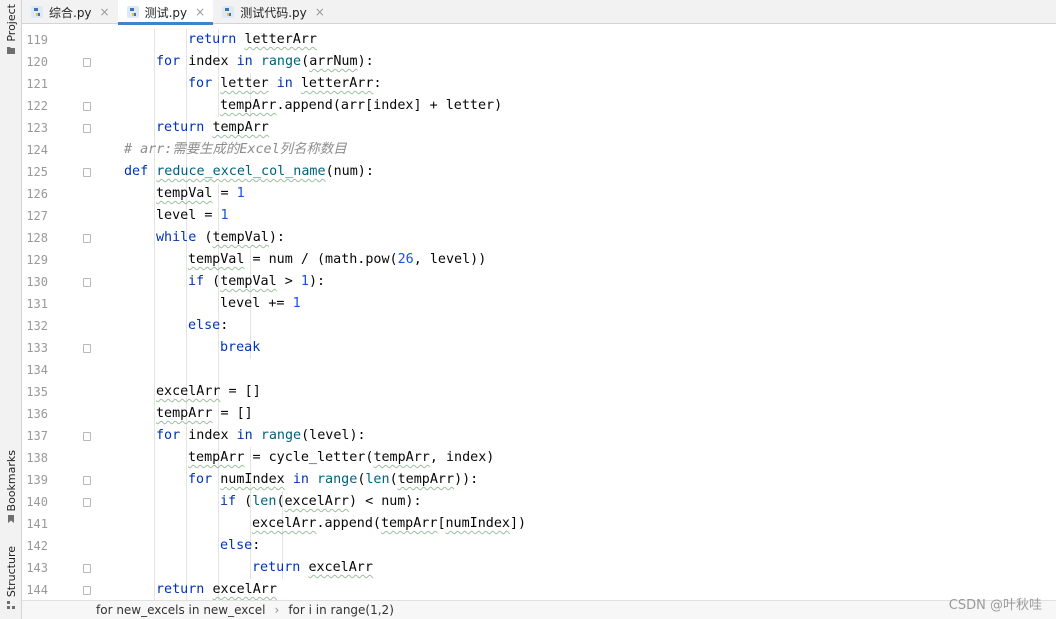 The image size is (1056, 619). Describe the element at coordinates (240, 193) in the screenshot. I see `code-token: 1` at that location.